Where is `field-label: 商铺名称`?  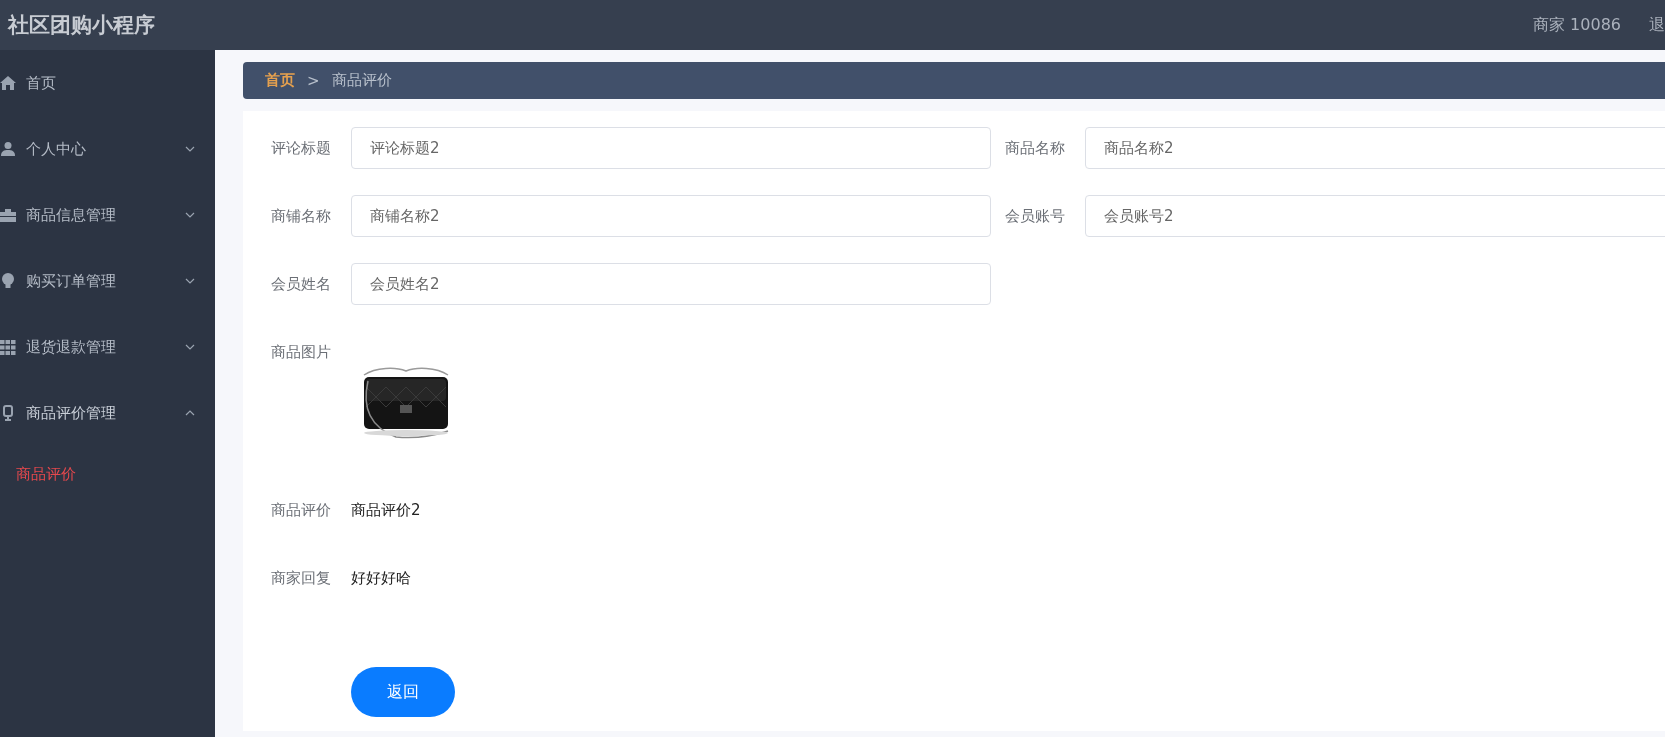
field-label: 商铺名称 is located at coordinates (301, 216).